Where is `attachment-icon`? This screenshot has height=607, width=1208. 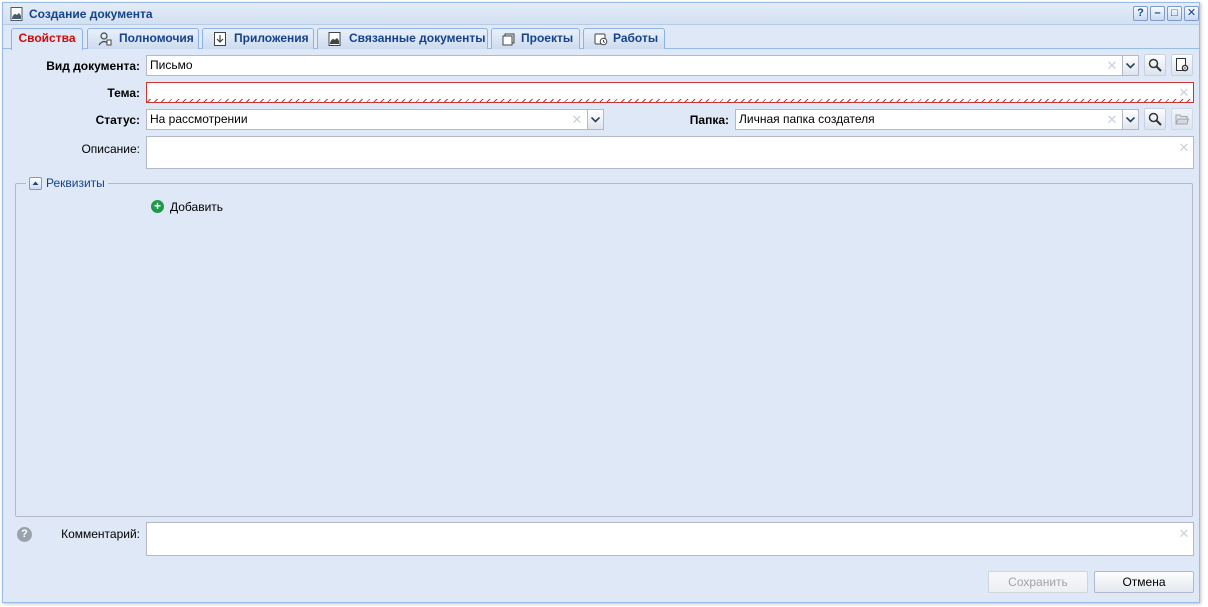 attachment-icon is located at coordinates (220, 39).